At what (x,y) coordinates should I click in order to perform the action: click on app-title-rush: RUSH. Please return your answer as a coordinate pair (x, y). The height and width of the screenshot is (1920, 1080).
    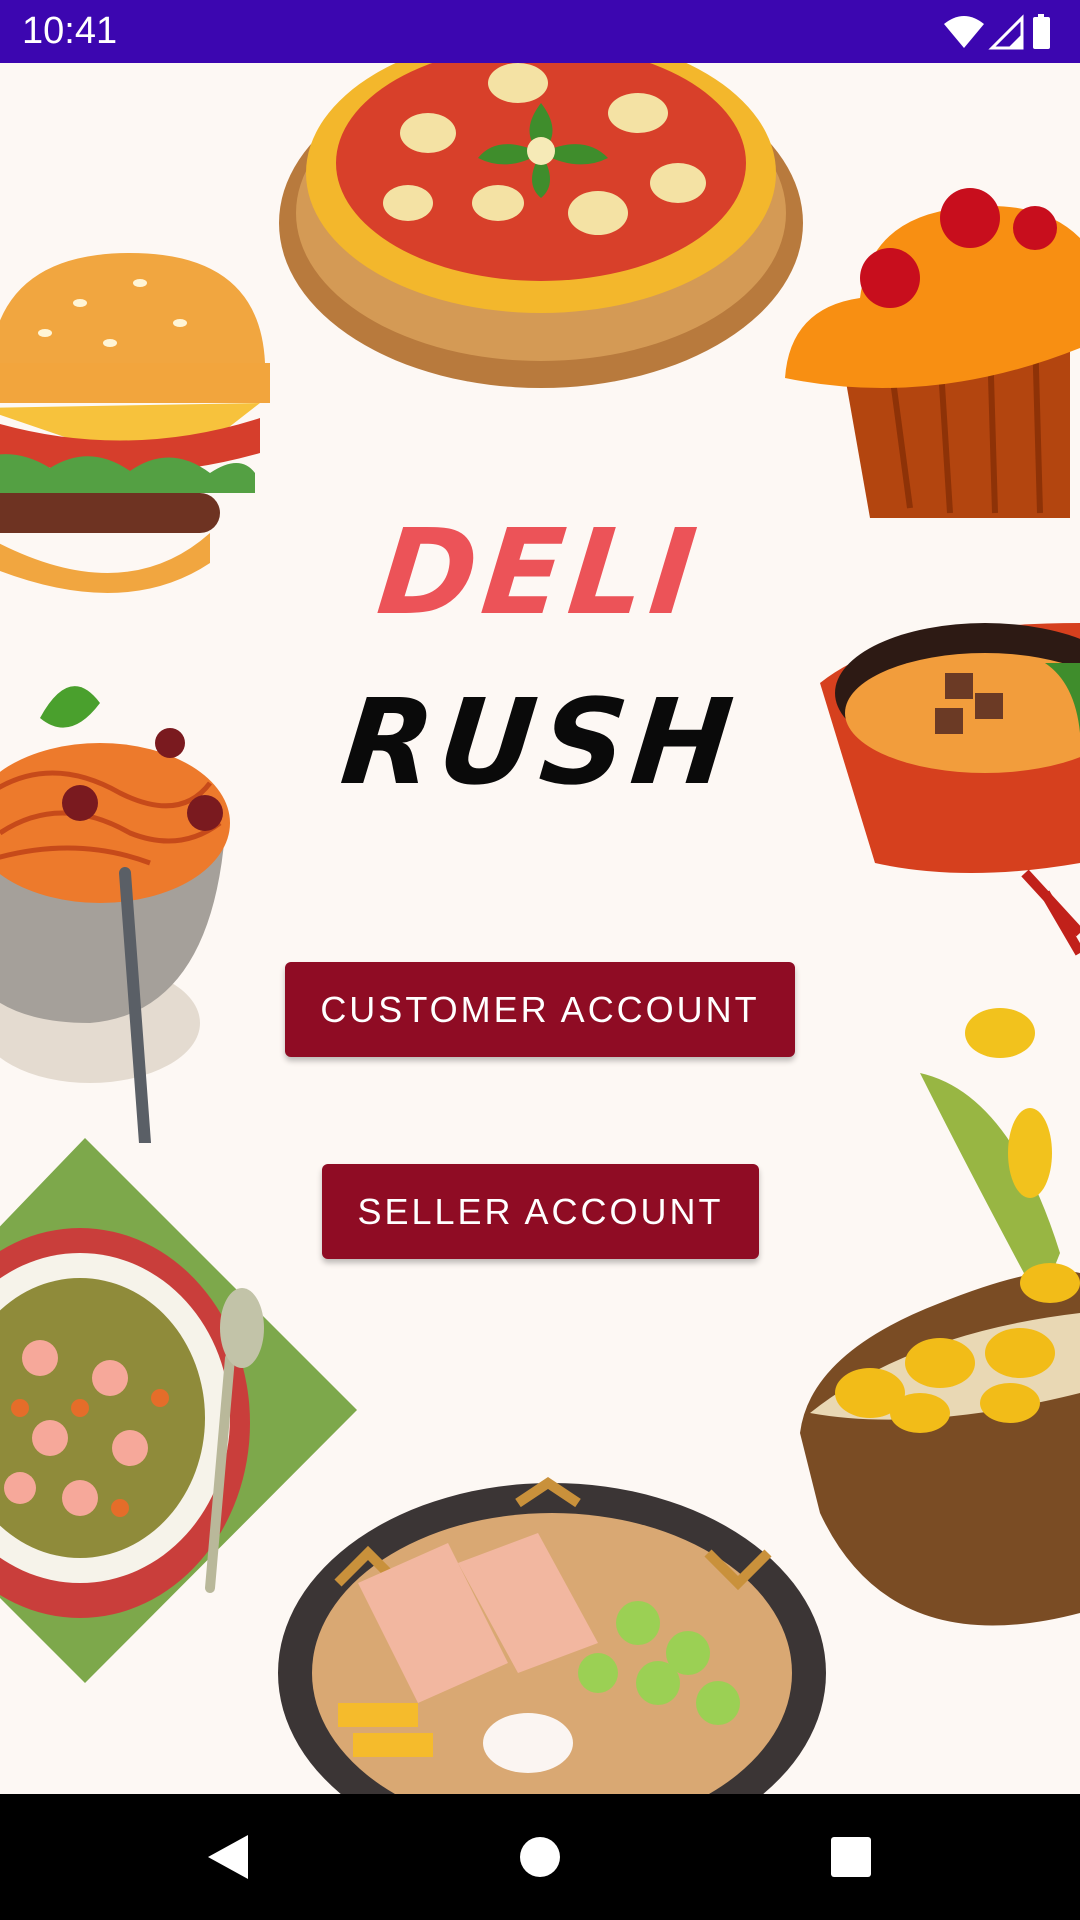
    Looking at the image, I should click on (540, 742).